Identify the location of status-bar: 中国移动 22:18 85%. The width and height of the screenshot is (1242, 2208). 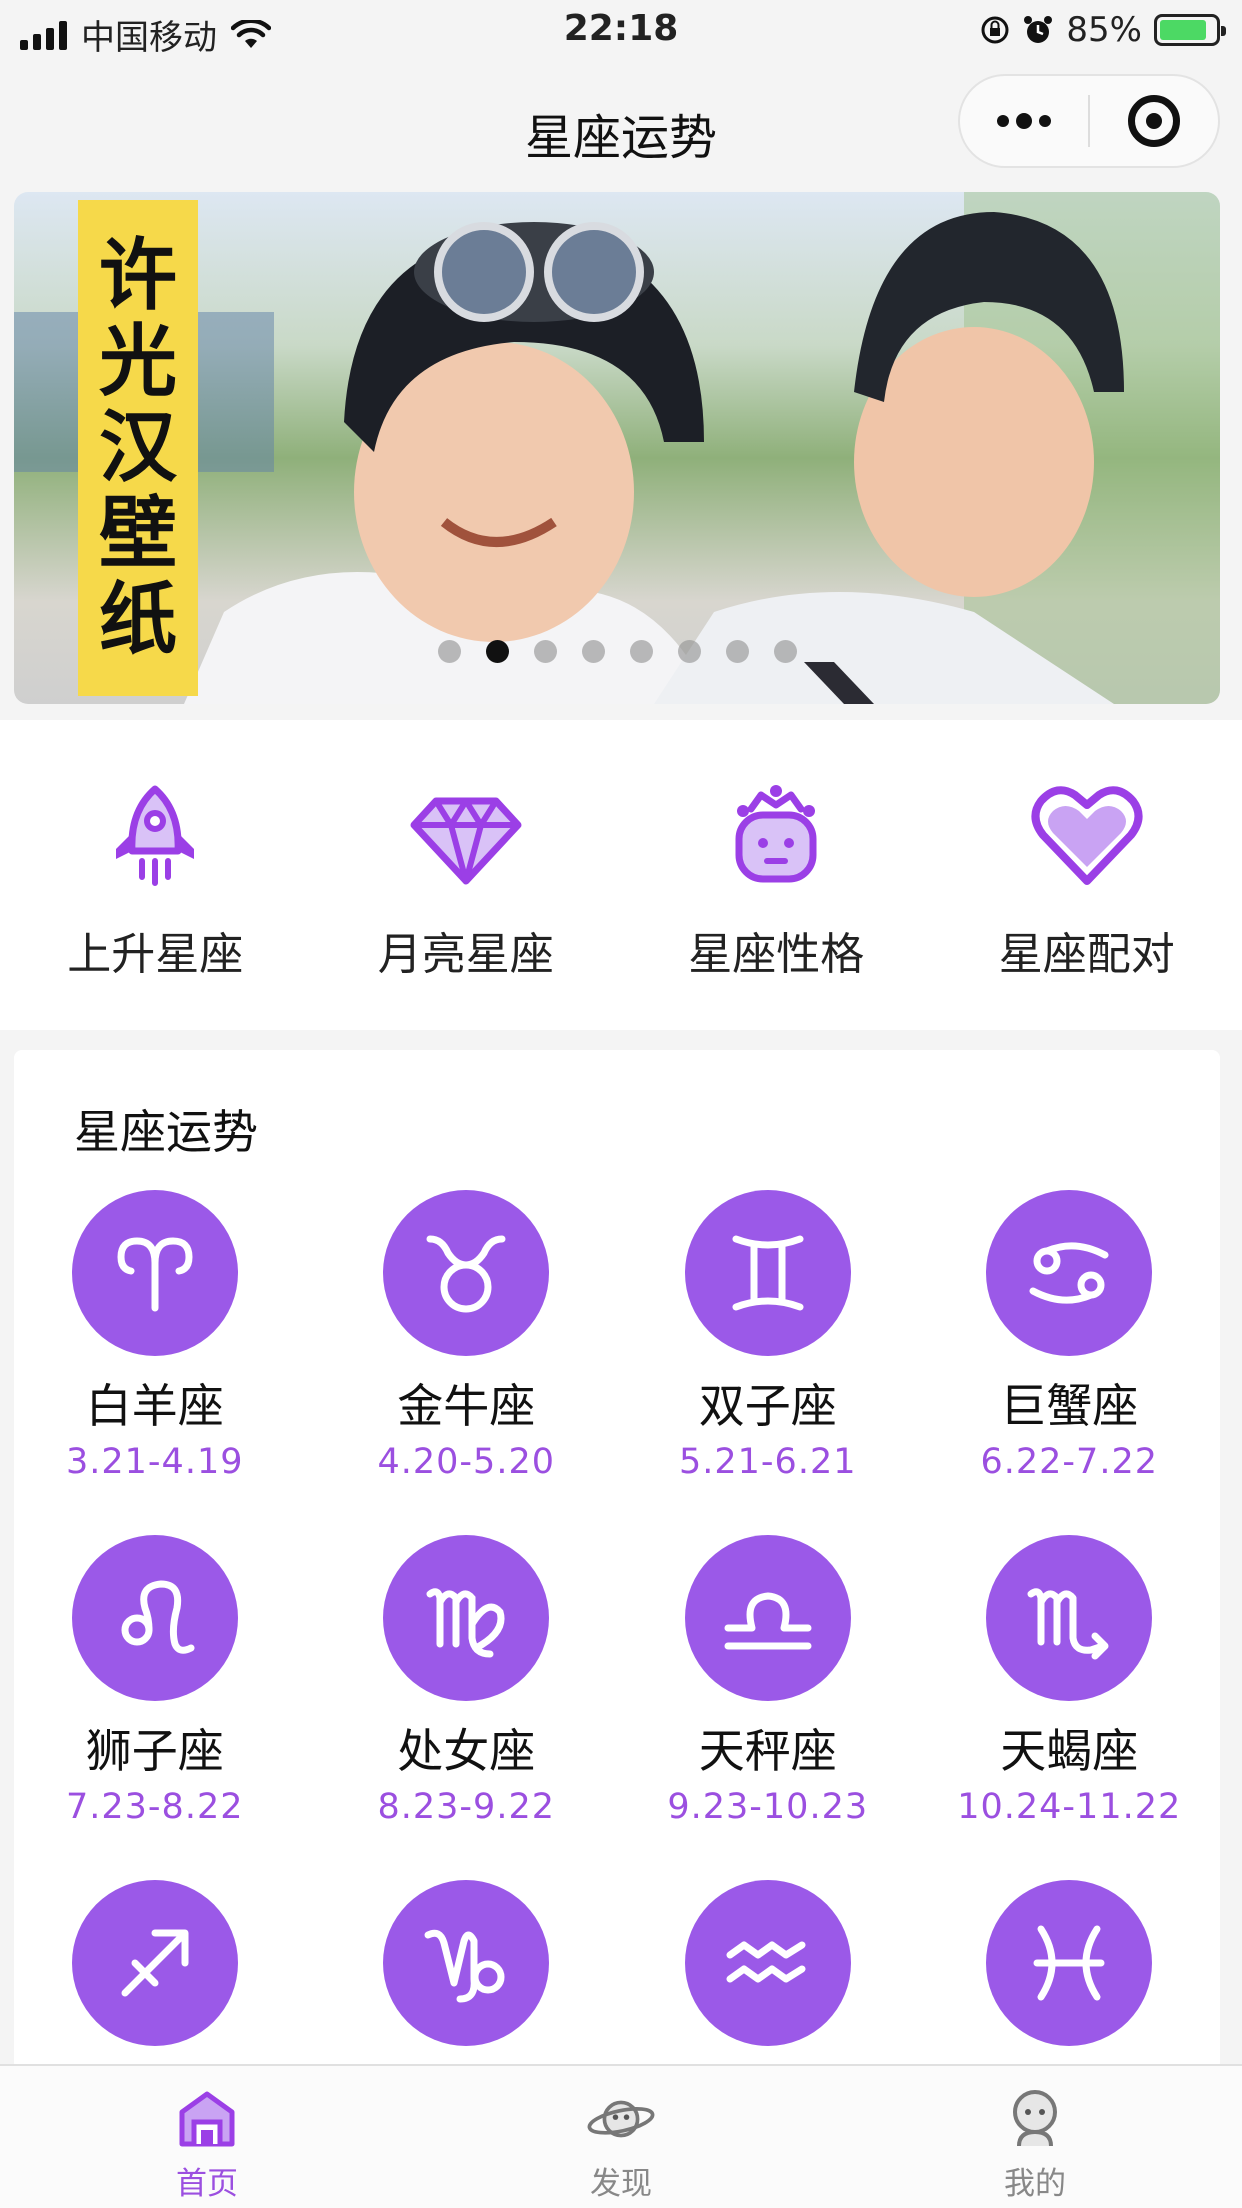
(621, 31).